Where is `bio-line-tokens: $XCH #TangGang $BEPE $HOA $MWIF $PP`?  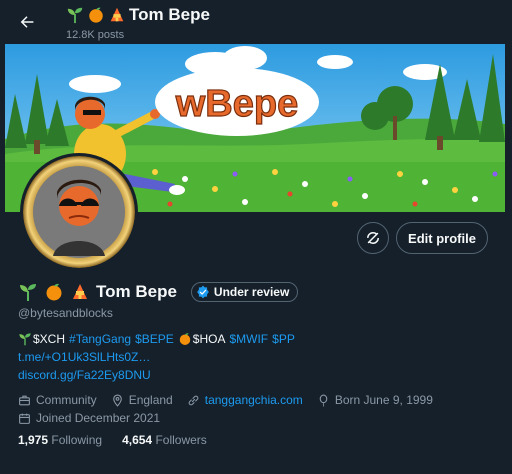 bio-line-tokens: $XCH #TangGang $BEPE $HOA $MWIF $PP is located at coordinates (258, 339).